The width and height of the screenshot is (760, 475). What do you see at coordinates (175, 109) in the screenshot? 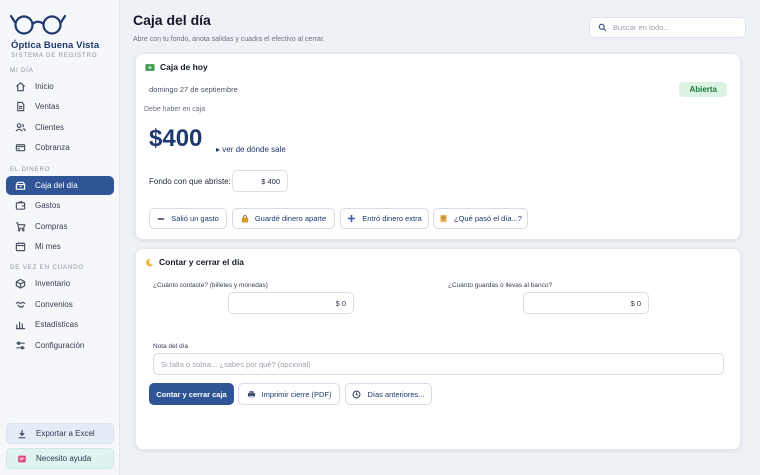
I see `must-have-label: Debe haber en caja` at bounding box center [175, 109].